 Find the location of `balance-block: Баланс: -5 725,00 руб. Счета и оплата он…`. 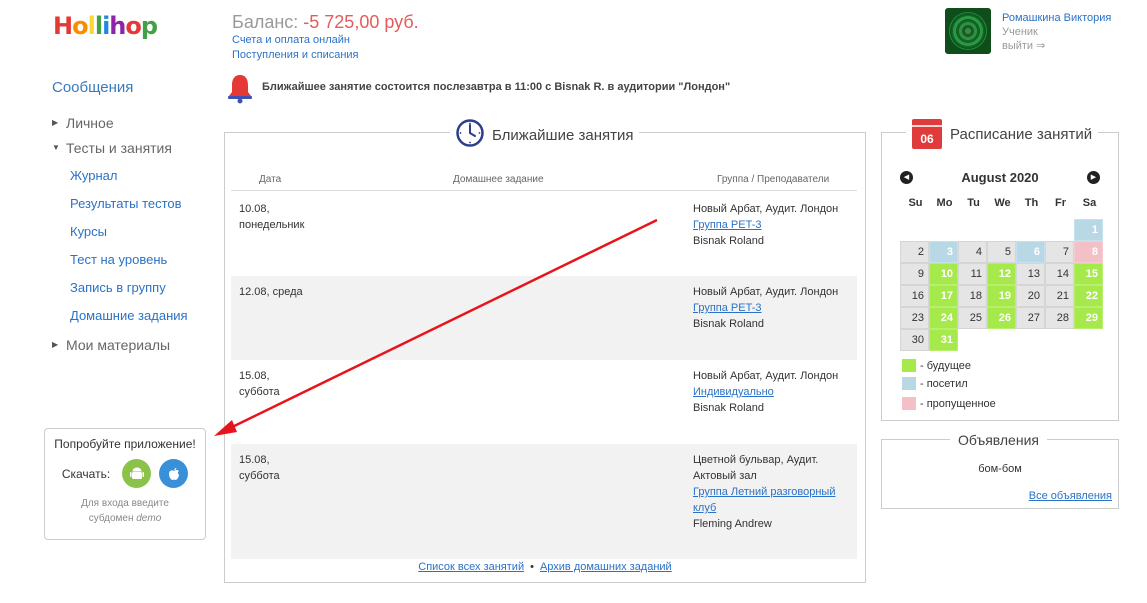

balance-block: Баланс: -5 725,00 руб. Счета и оплата он… is located at coordinates (325, 37).